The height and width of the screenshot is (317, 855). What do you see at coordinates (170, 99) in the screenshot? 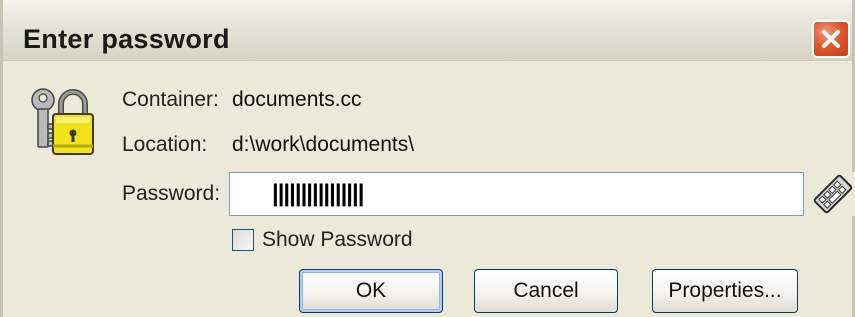
I see `container-label: Container:` at bounding box center [170, 99].